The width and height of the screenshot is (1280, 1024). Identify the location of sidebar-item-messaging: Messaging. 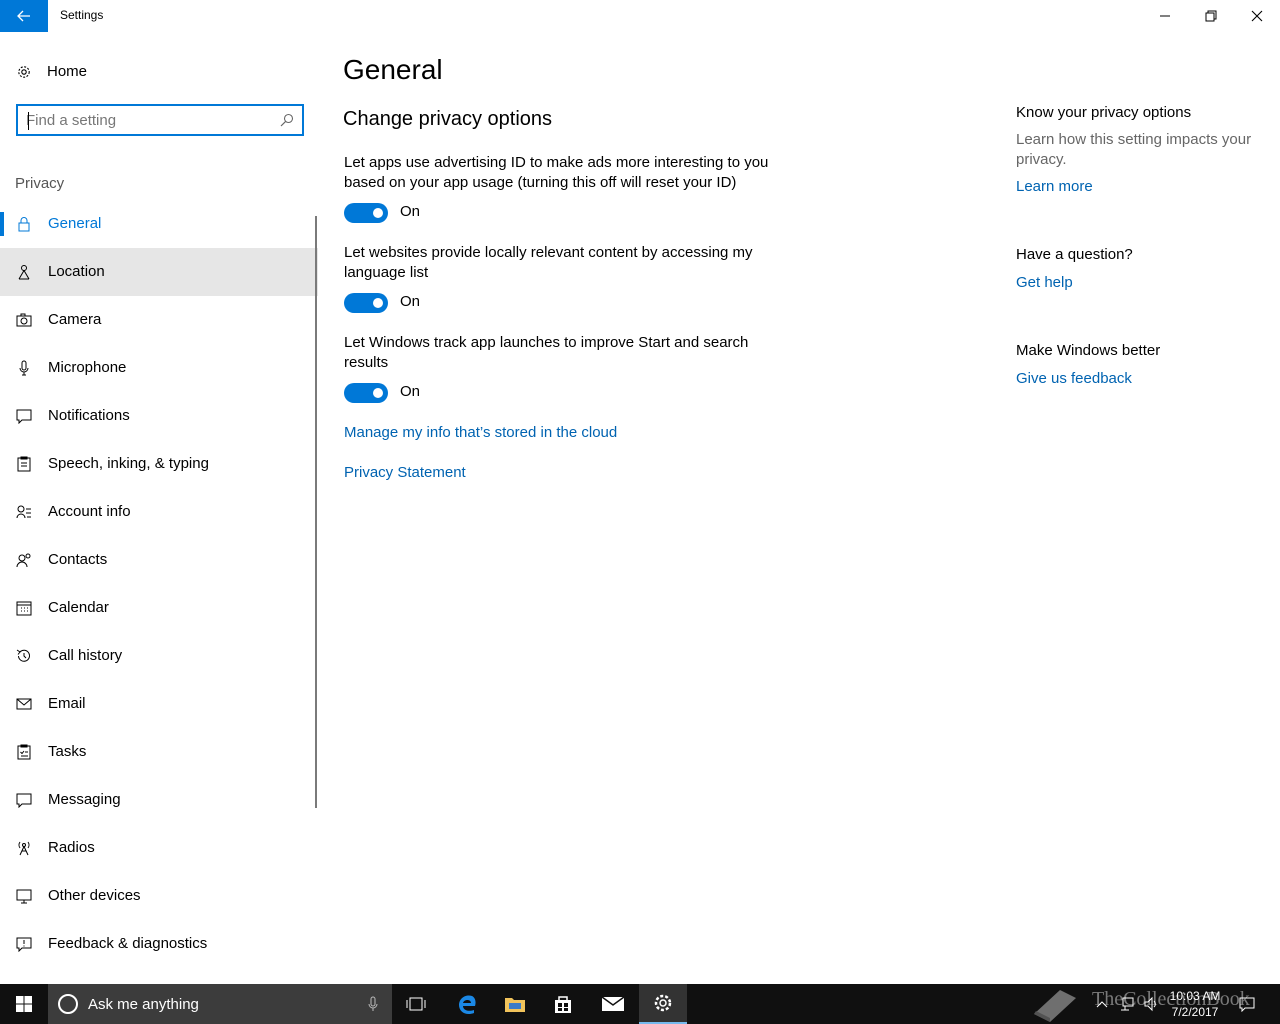
(159, 800).